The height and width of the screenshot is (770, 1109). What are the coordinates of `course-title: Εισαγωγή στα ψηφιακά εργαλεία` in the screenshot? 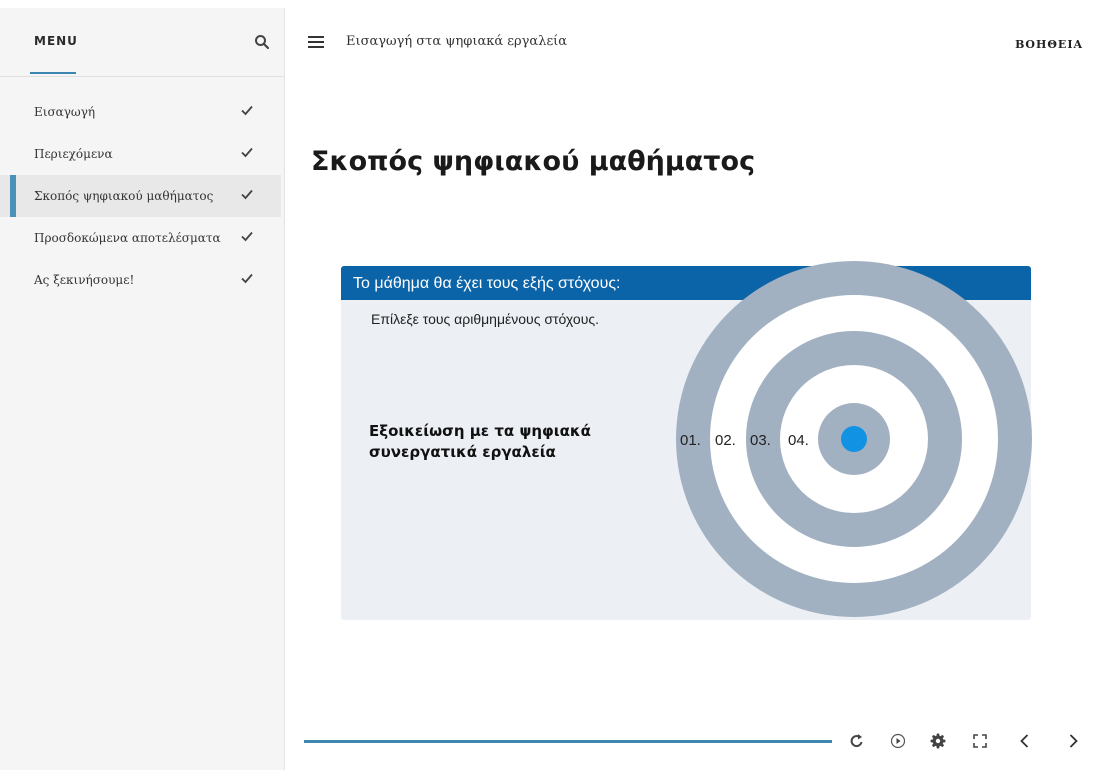 It's located at (457, 41).